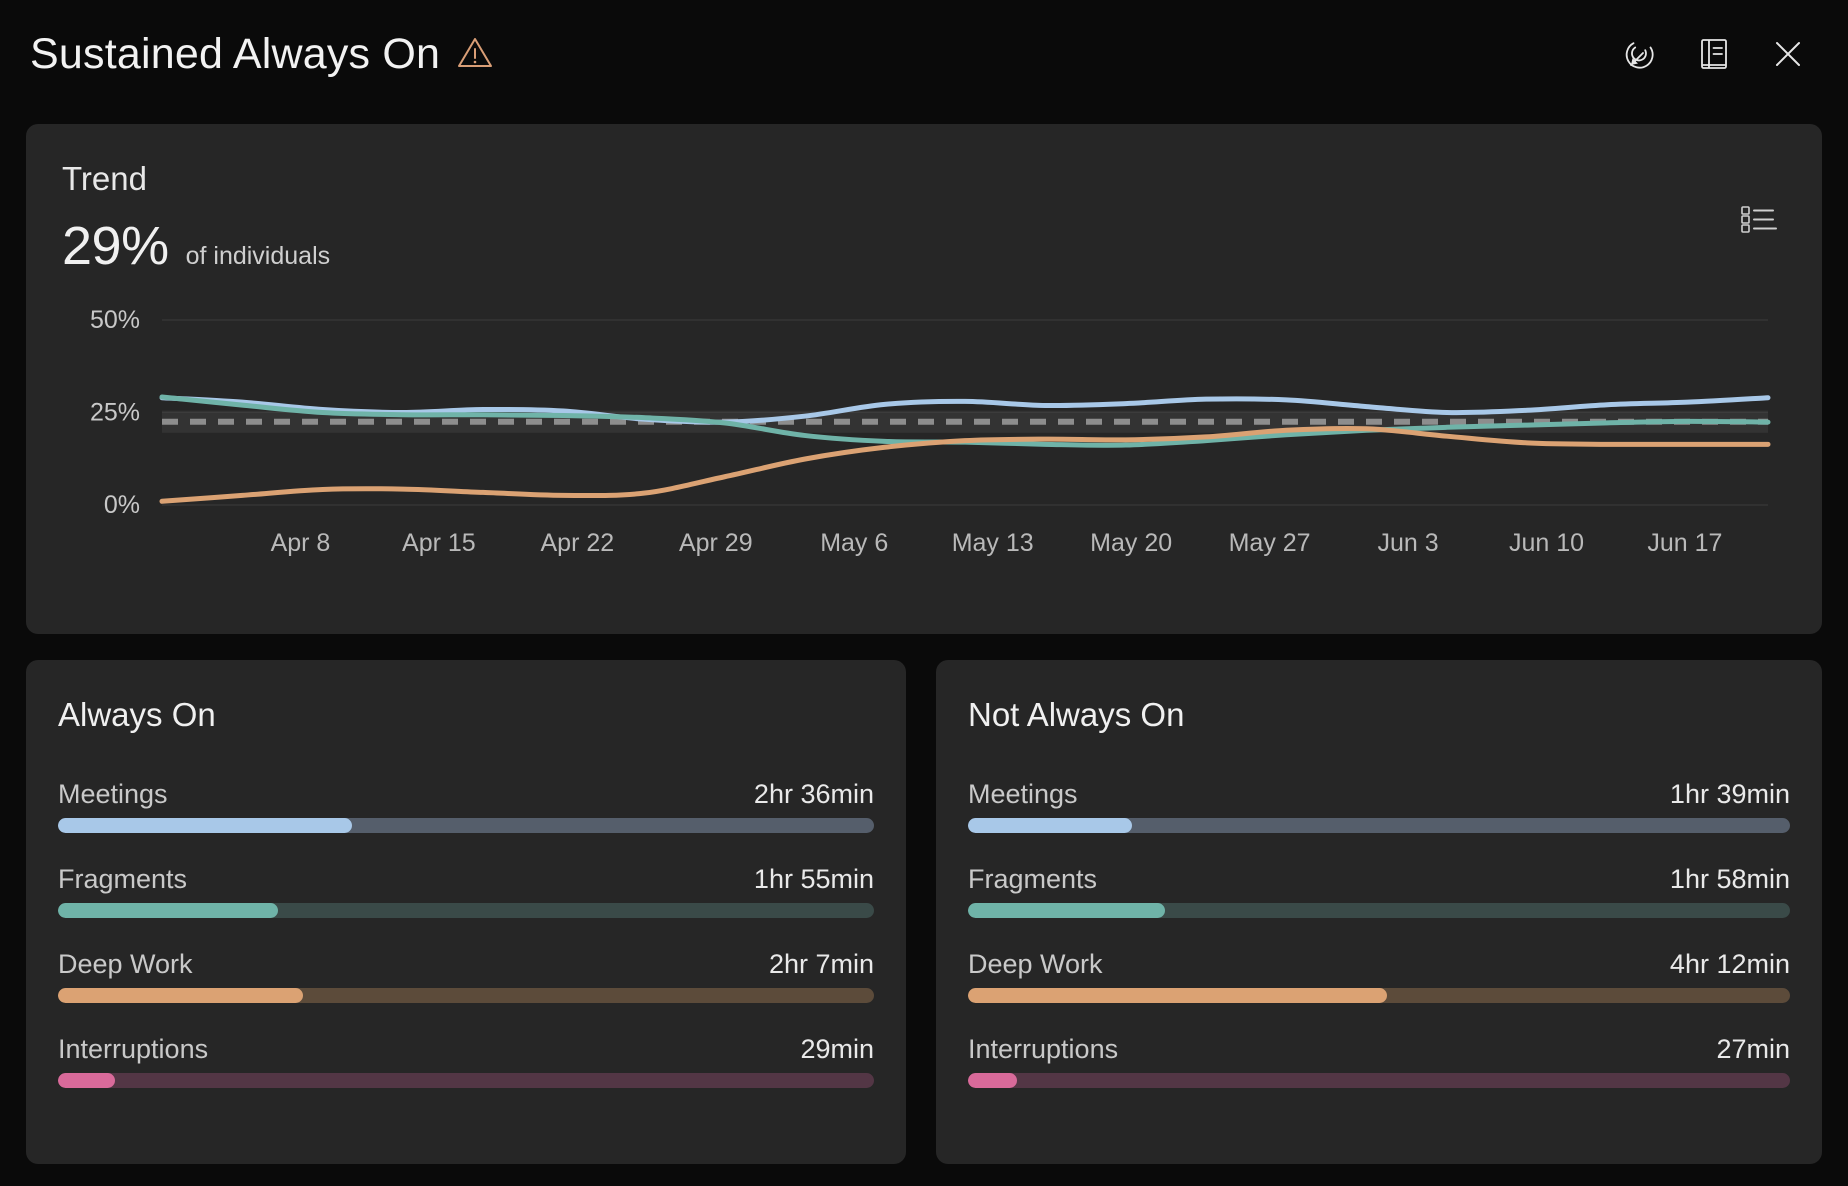  I want to click on metric-value: 29min, so click(837, 1049).